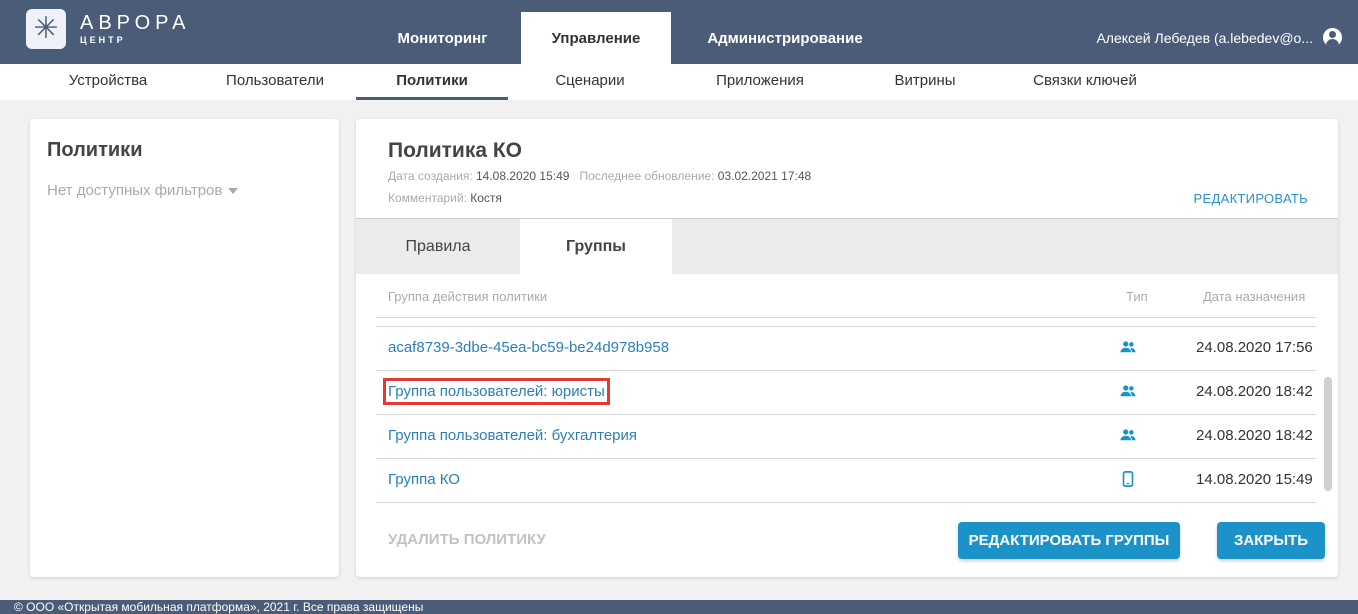  Describe the element at coordinates (1254, 479) in the screenshot. I see `assignment-date: 14.08.2020 15:49` at that location.